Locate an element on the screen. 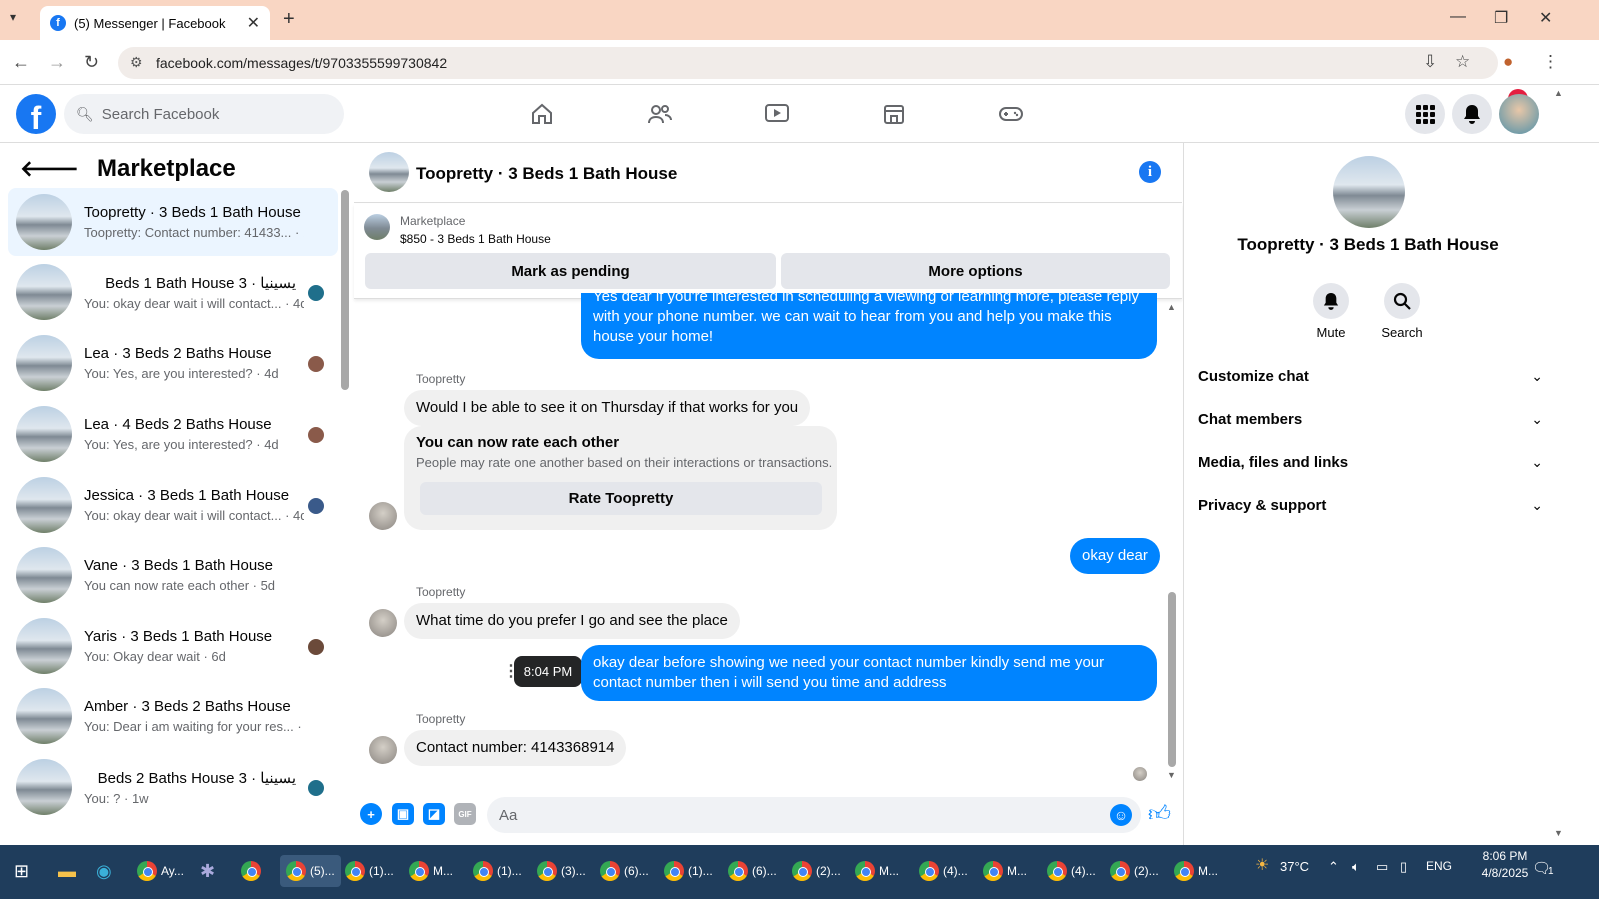  search-in-chat-button: Search is located at coordinates (1402, 311).